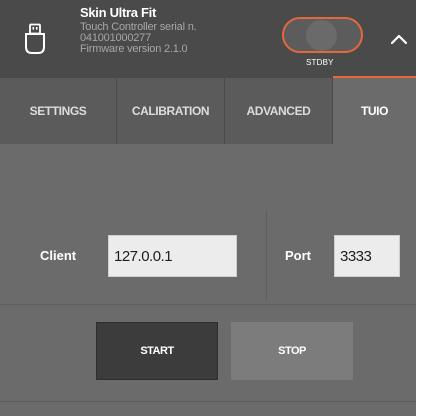 The height and width of the screenshot is (416, 430). I want to click on usb-icon, so click(35, 38).